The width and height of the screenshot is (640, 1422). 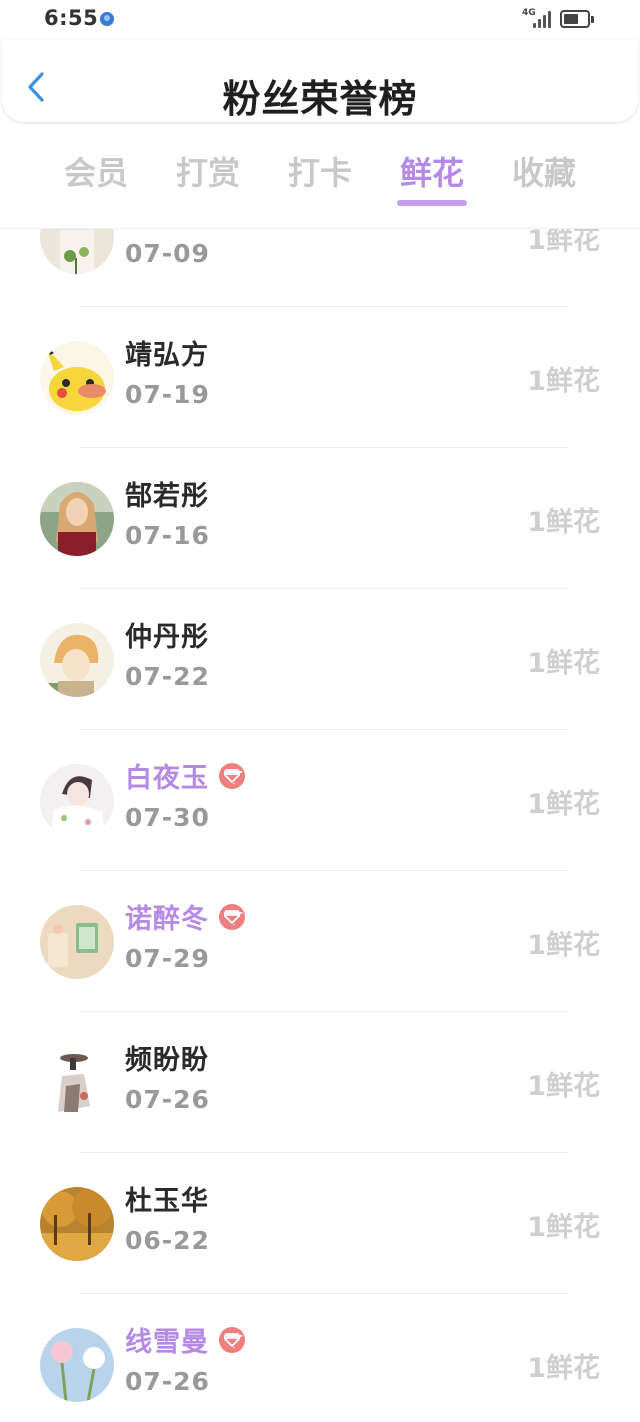 What do you see at coordinates (167, 919) in the screenshot?
I see `user-name: 诺醉冬` at bounding box center [167, 919].